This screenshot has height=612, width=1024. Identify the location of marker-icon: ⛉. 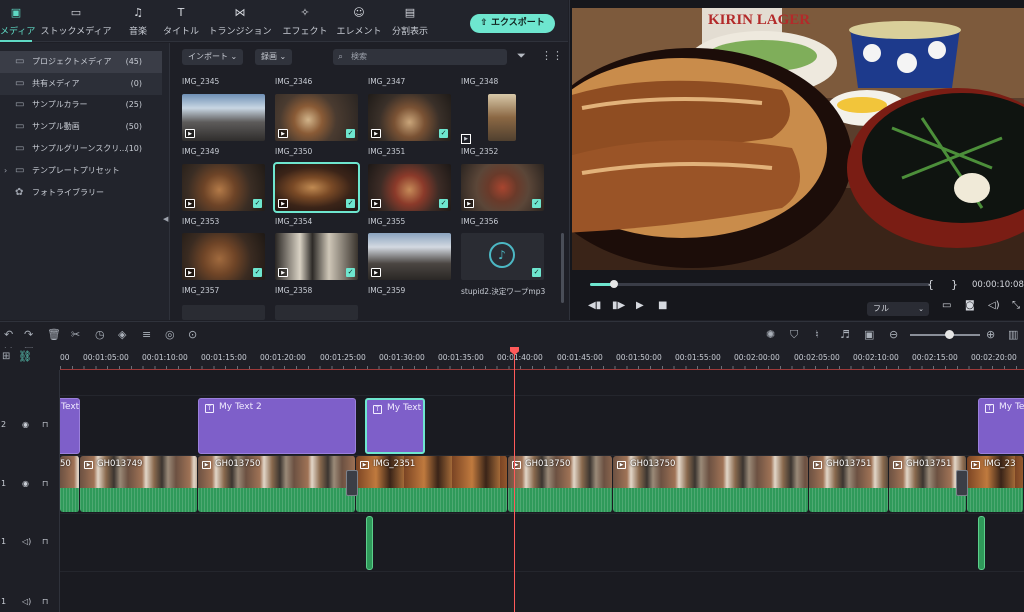
(794, 335).